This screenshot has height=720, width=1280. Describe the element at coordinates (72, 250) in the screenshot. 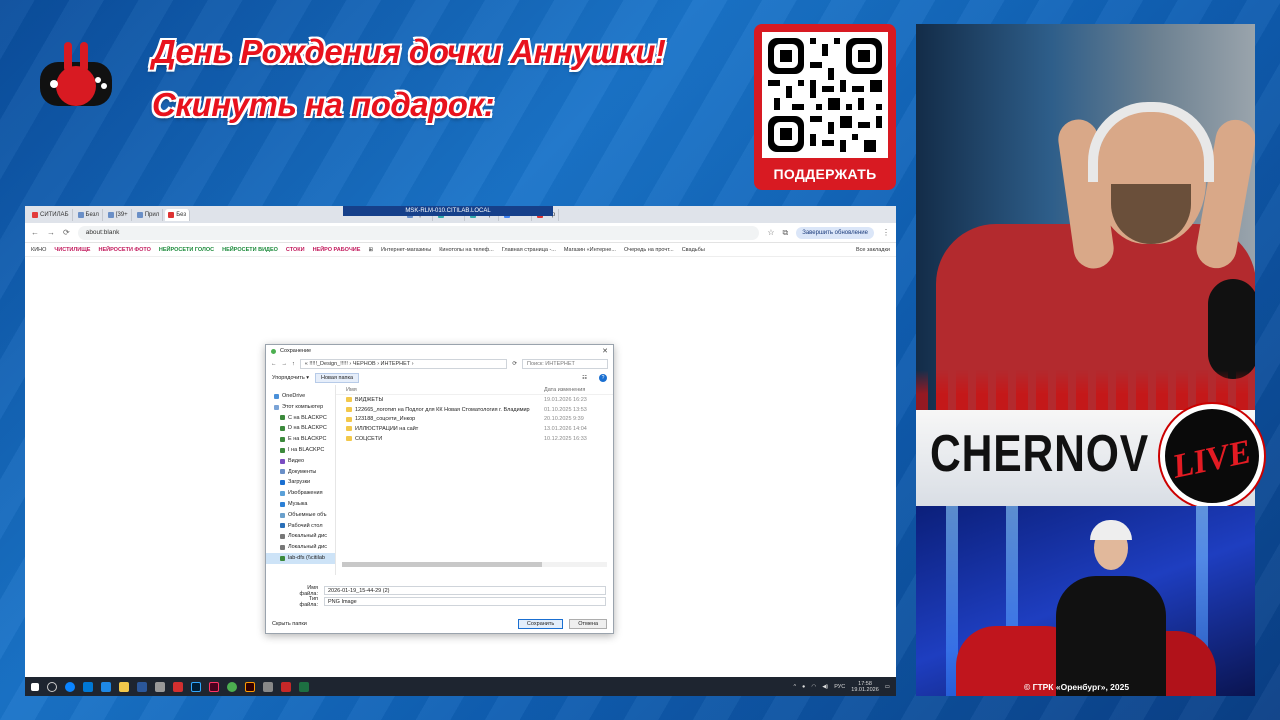

I see `bookmark-item: ЧИСТИЛИЩЕ` at that location.